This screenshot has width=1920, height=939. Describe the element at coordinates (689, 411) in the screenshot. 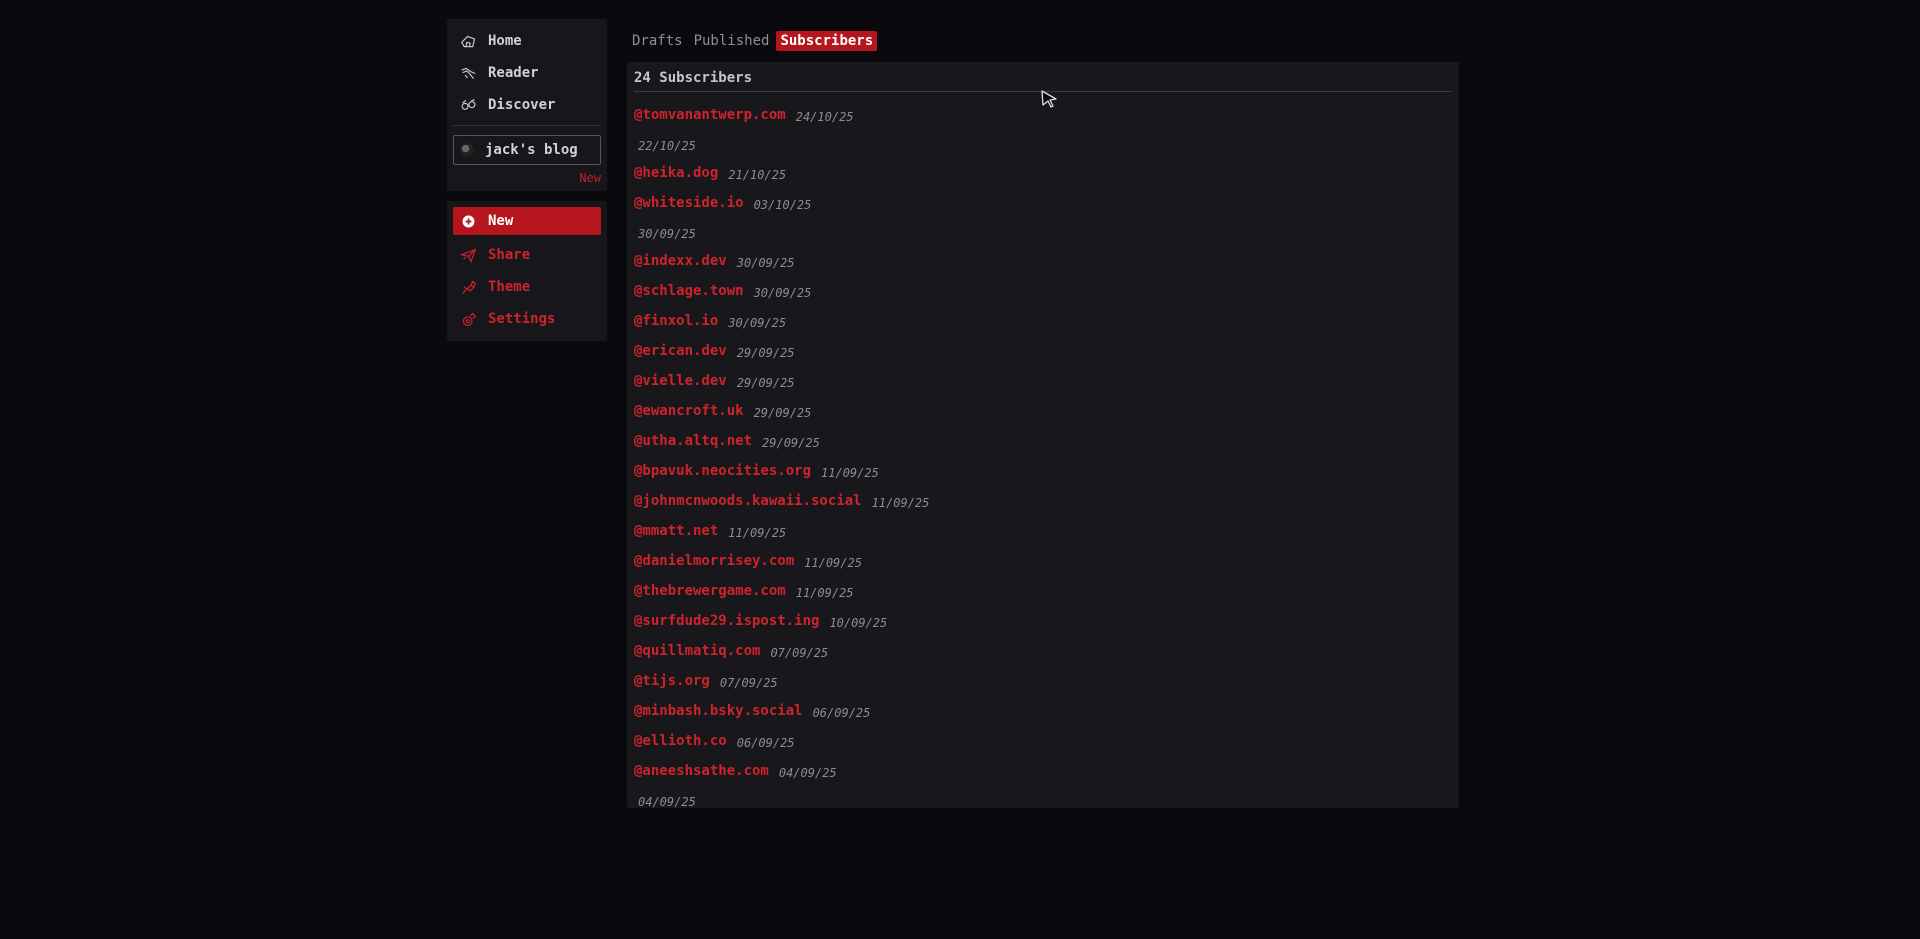

I see `subscriber-handle: @ewancroft.uk` at that location.